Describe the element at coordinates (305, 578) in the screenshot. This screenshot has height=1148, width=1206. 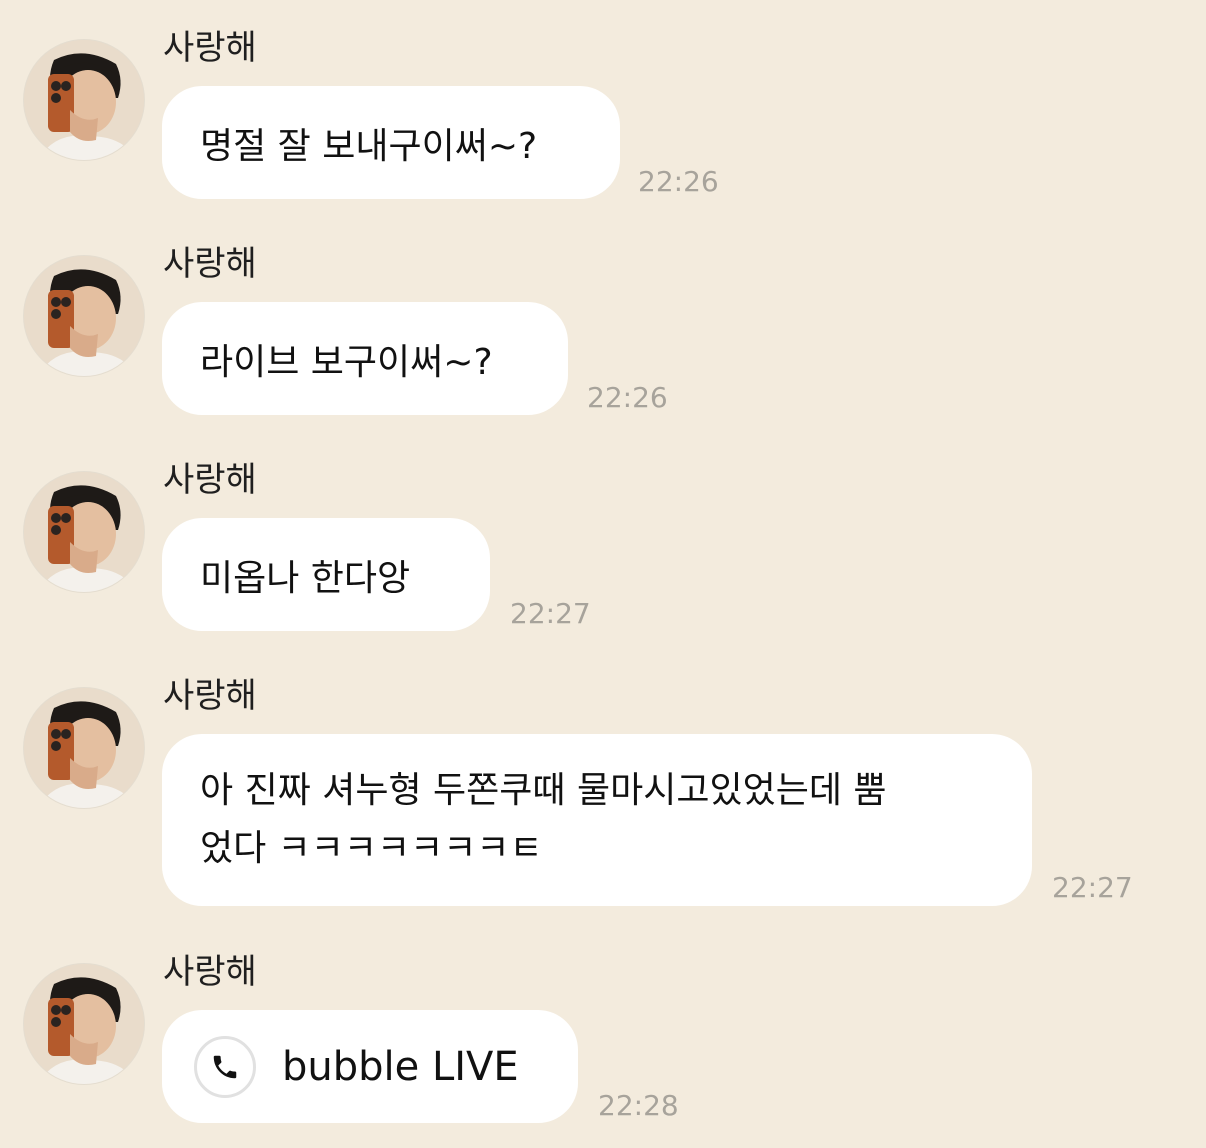
I see `message-text: 미옵나 한다앙` at that location.